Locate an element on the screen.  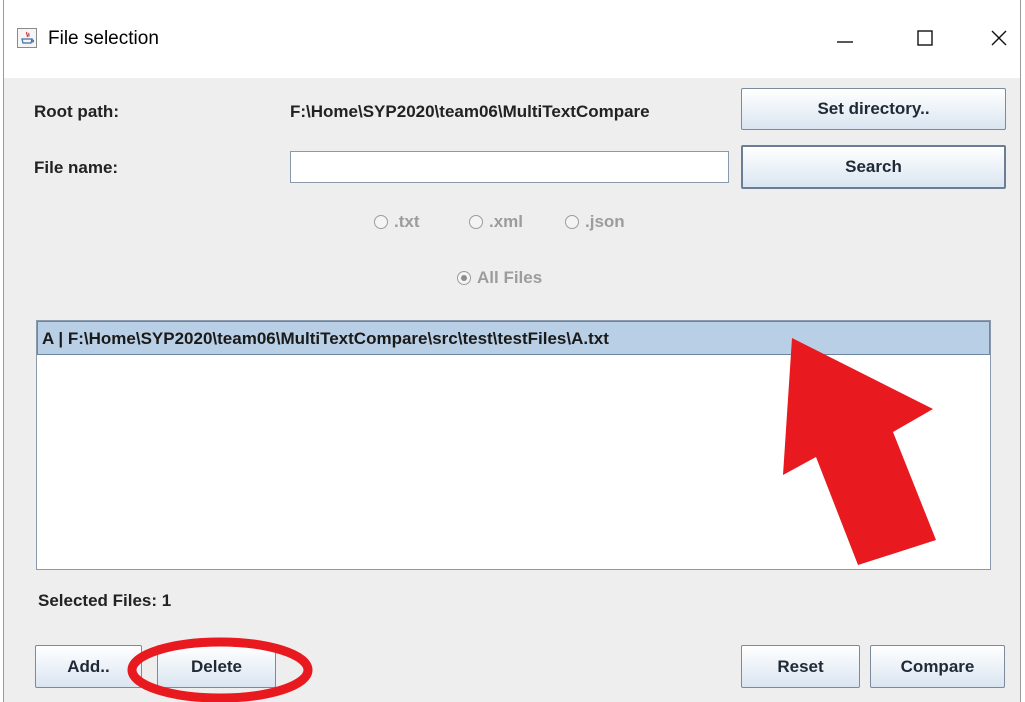
maximize-icon is located at coordinates (925, 38).